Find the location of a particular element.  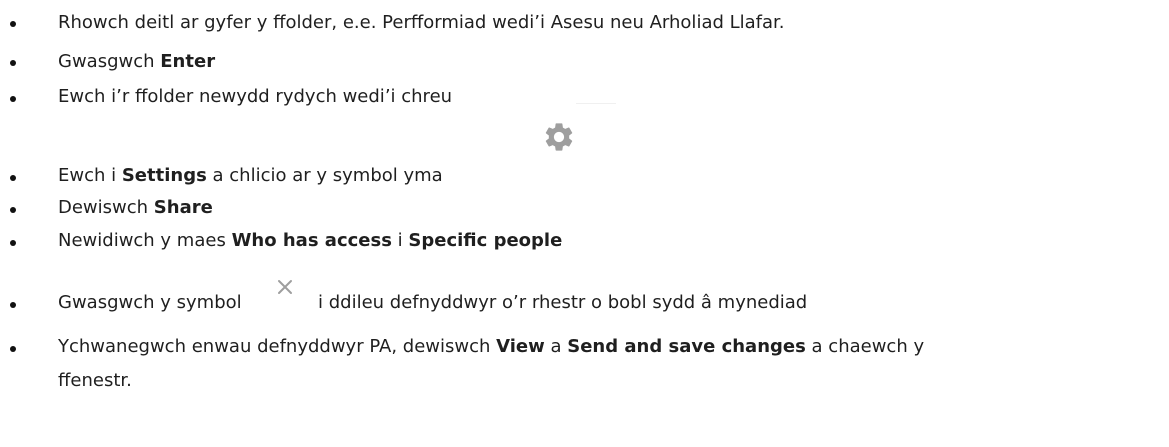

send-and-save-keyword: Send and save changes is located at coordinates (686, 346).